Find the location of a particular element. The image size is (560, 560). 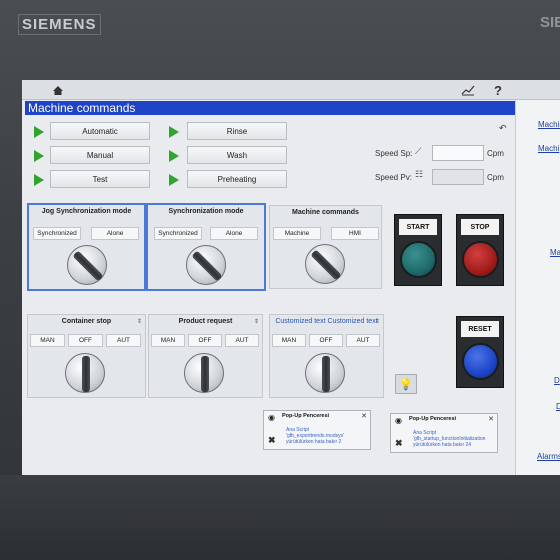

panel-title: Customized text Customized text is located at coordinates (326, 321).